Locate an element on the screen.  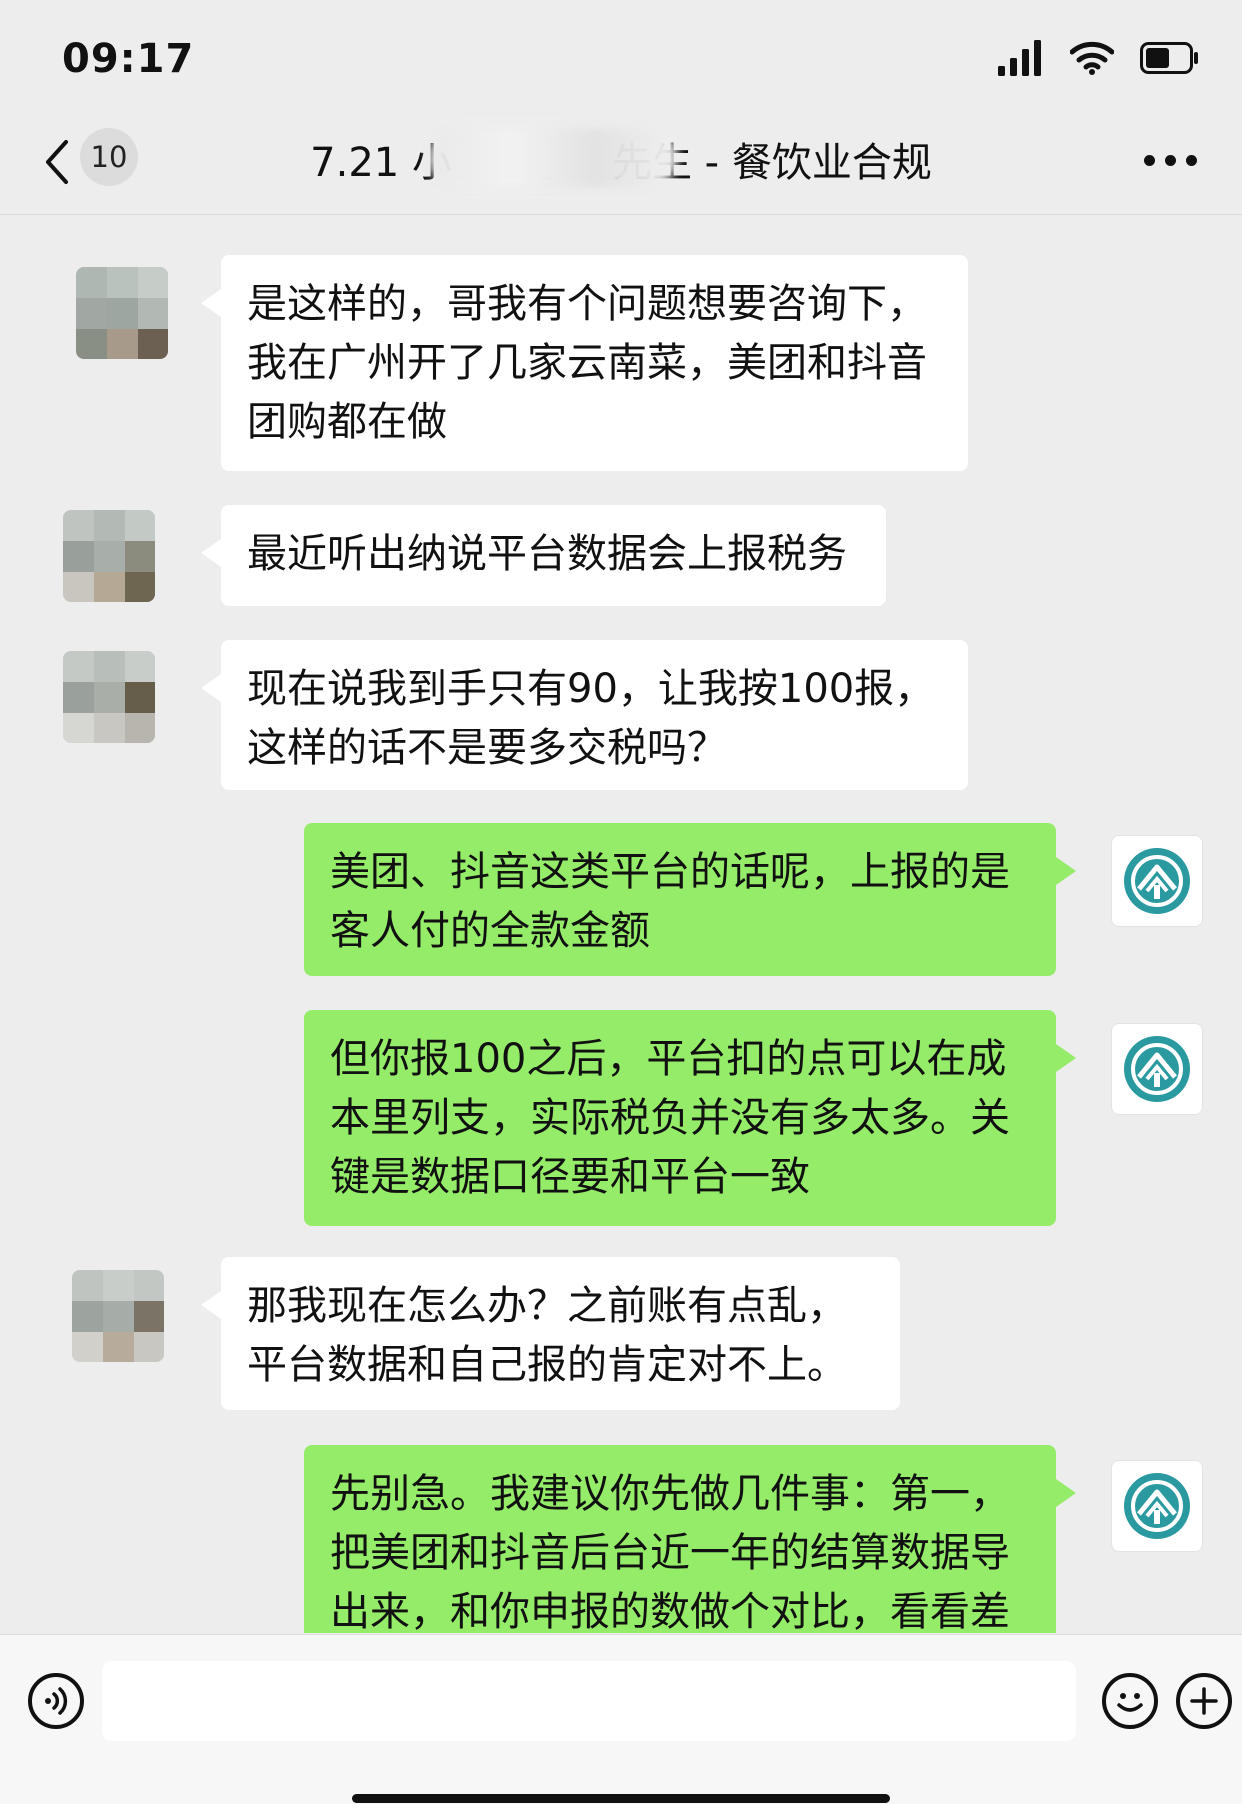
status-bar: 09:17 is located at coordinates (621, 55).